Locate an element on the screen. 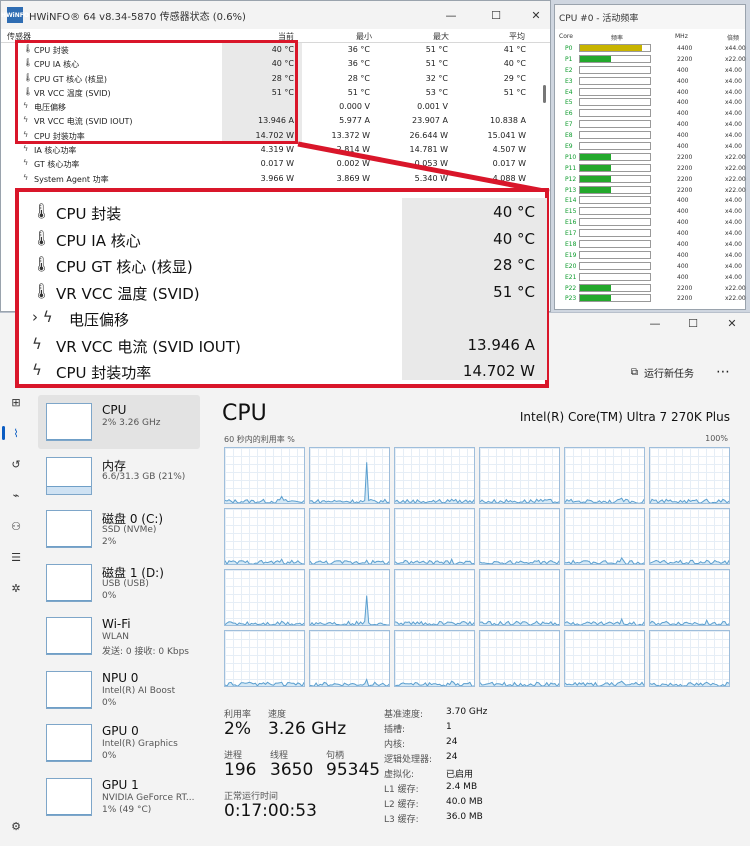 Image resolution: width=750 pixels, height=846 pixels. performance-icon: ⌇ is located at coordinates (16, 433).